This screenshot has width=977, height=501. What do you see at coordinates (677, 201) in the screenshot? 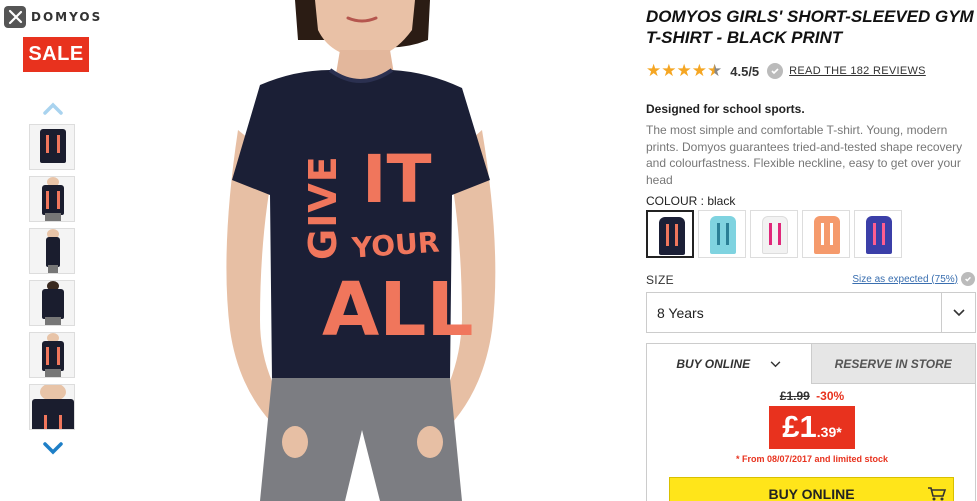
I see `colour-label-text: COLOUR :` at bounding box center [677, 201].